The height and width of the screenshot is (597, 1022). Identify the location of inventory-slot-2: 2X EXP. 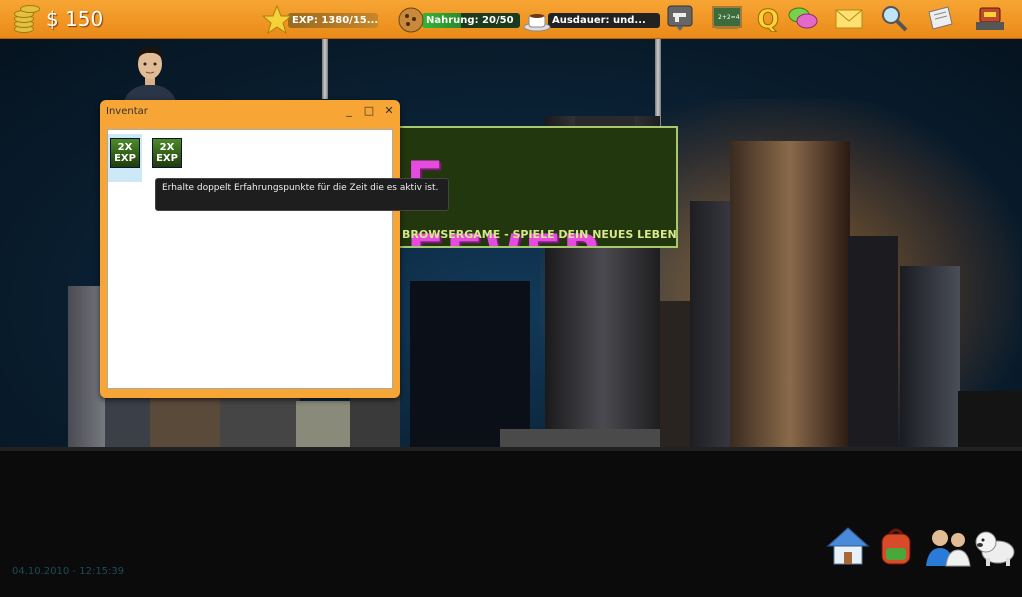
(167, 158).